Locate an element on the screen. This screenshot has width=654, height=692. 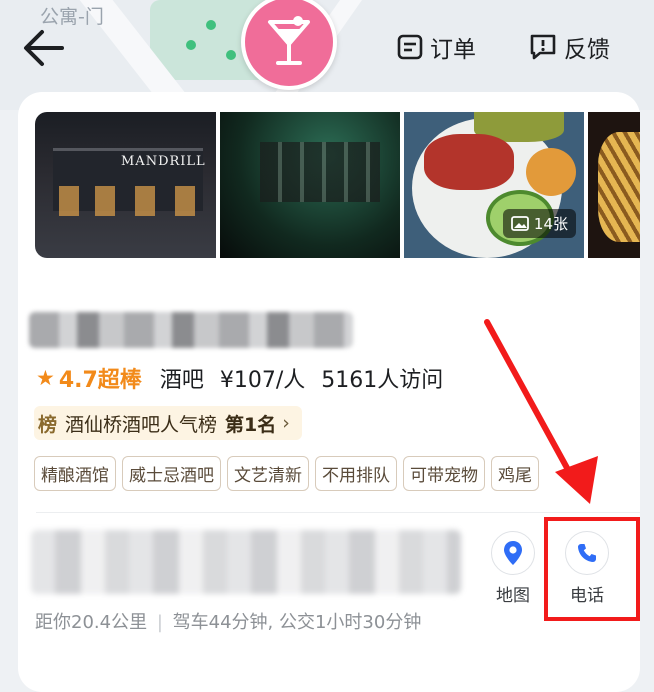
gallery-photo: 14张 is located at coordinates (494, 185).